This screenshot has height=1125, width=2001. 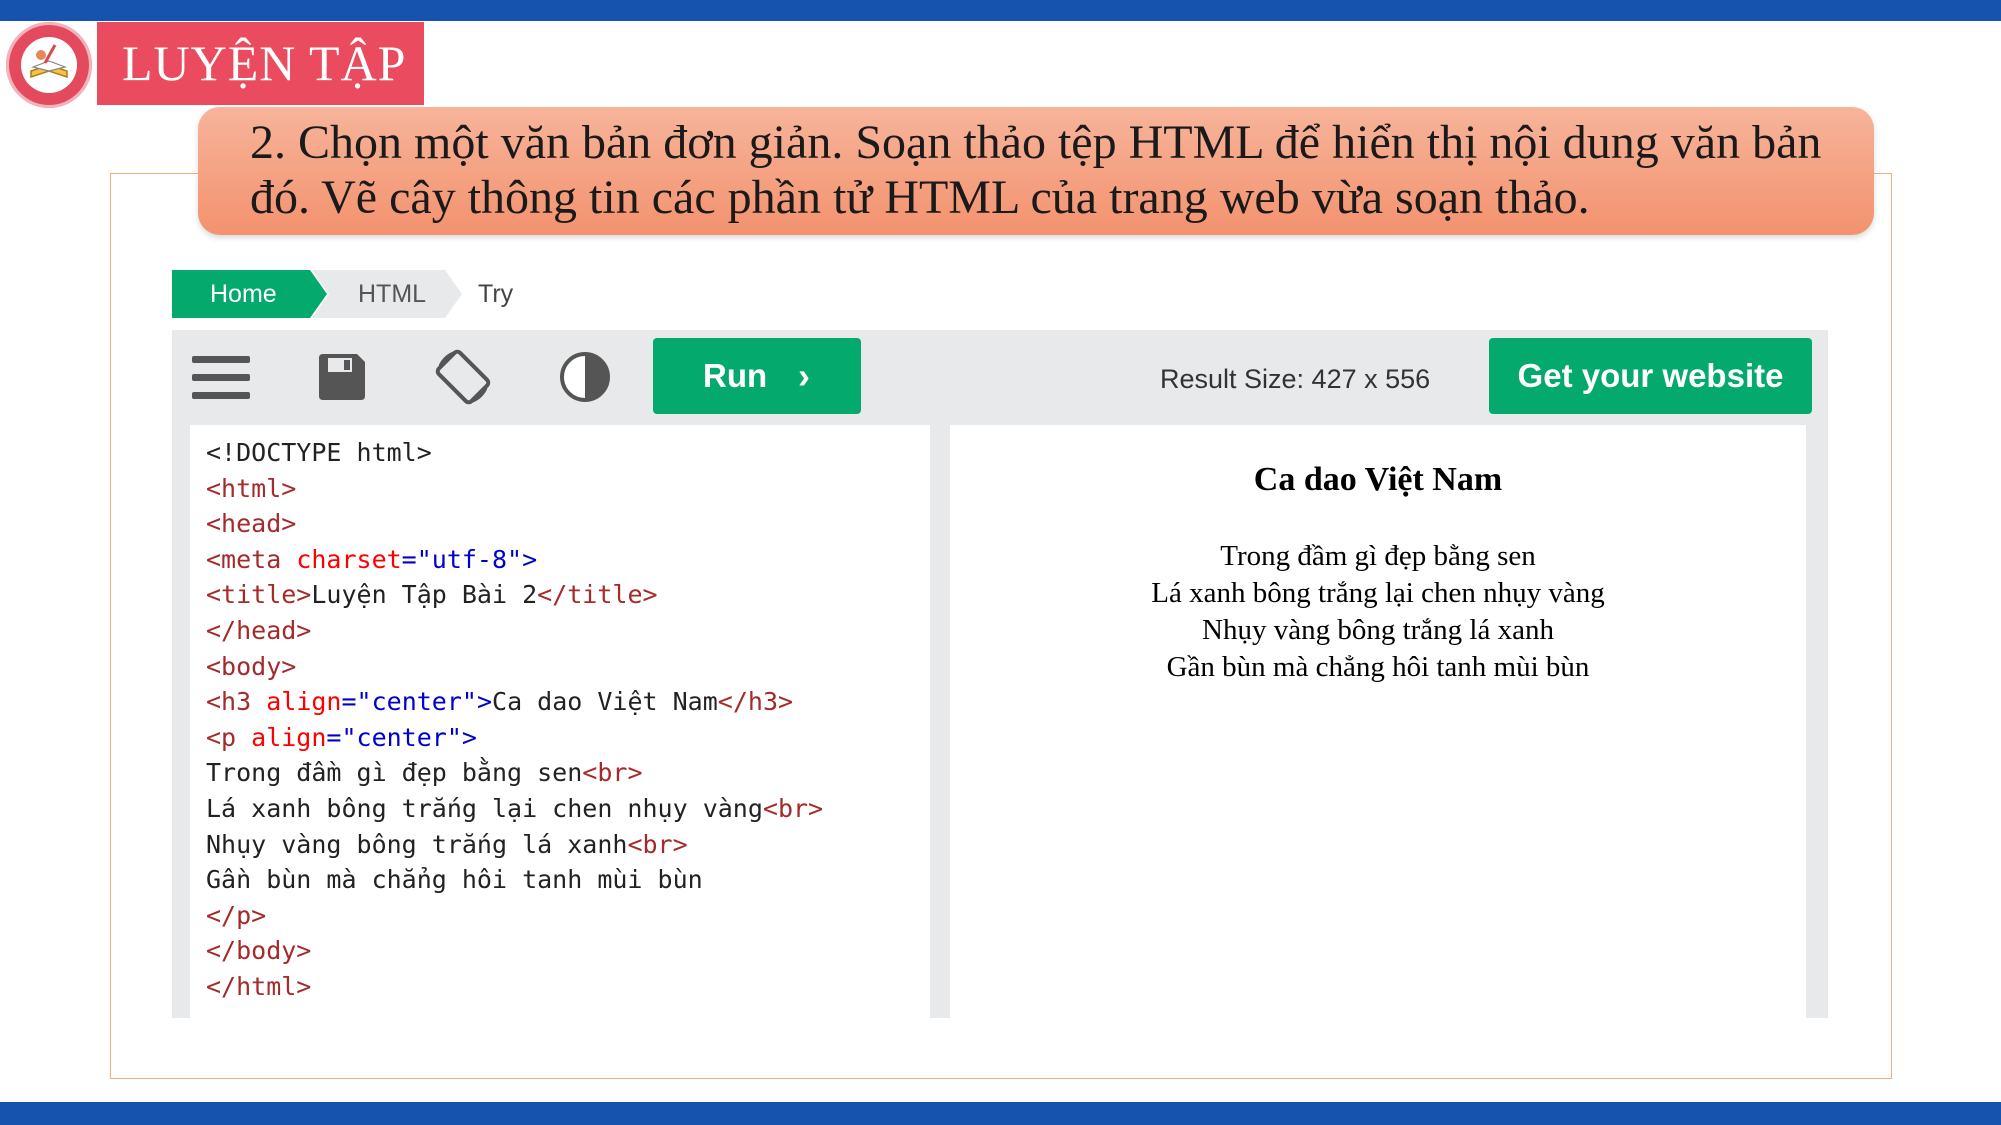 What do you see at coordinates (1378, 630) in the screenshot?
I see `result-line: Nhụy vàng bông trắng lá xanh` at bounding box center [1378, 630].